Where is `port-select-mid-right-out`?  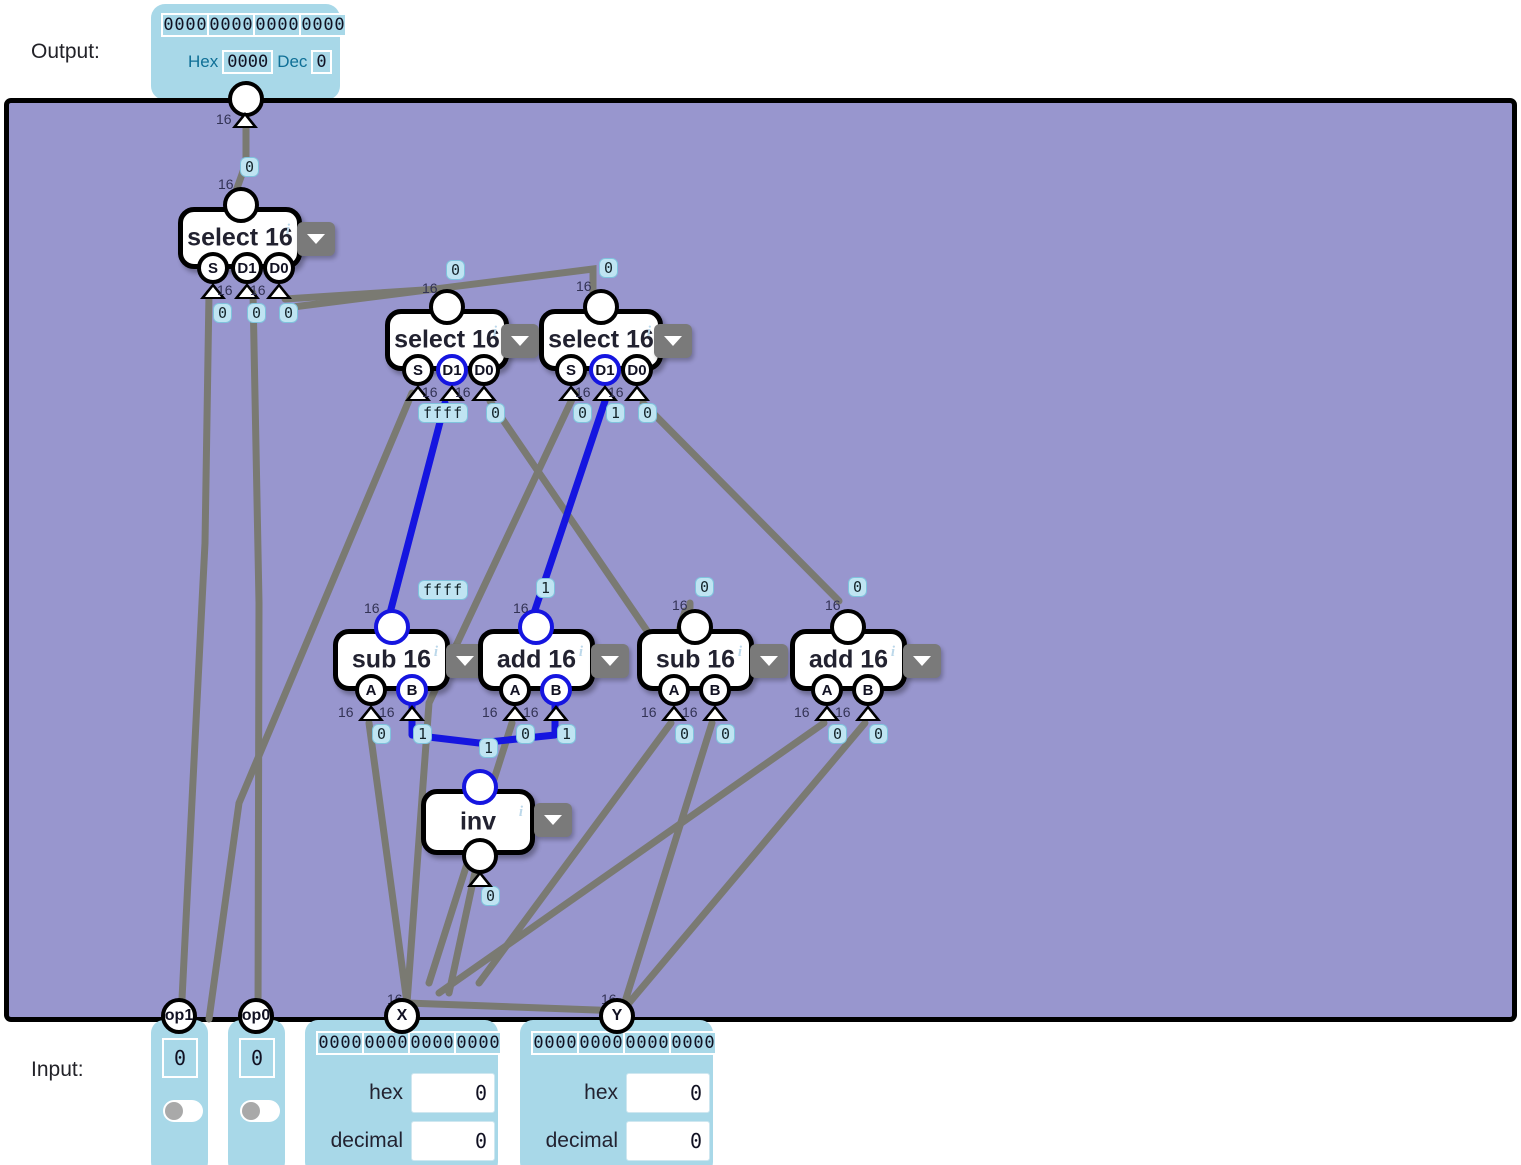 port-select-mid-right-out is located at coordinates (601, 307).